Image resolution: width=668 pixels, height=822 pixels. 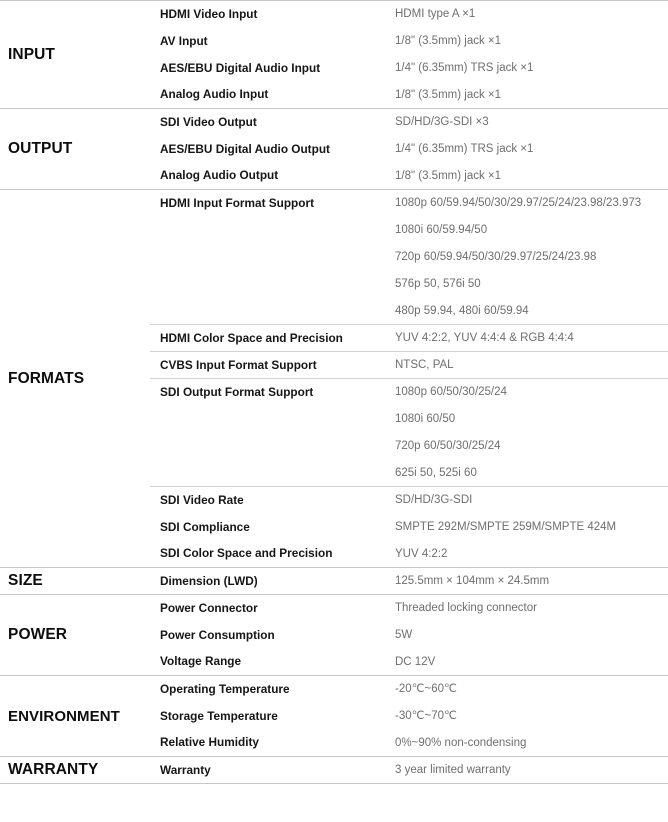 I want to click on property-label: Warranty, so click(x=271, y=770).